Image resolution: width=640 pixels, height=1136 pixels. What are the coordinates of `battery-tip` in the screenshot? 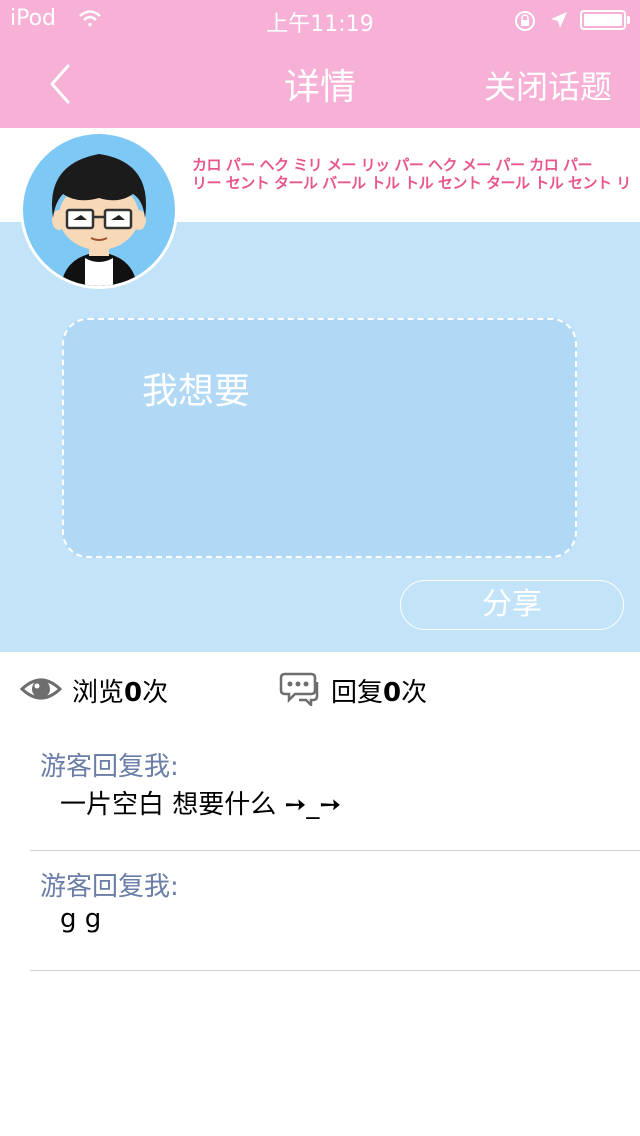 It's located at (628, 20).